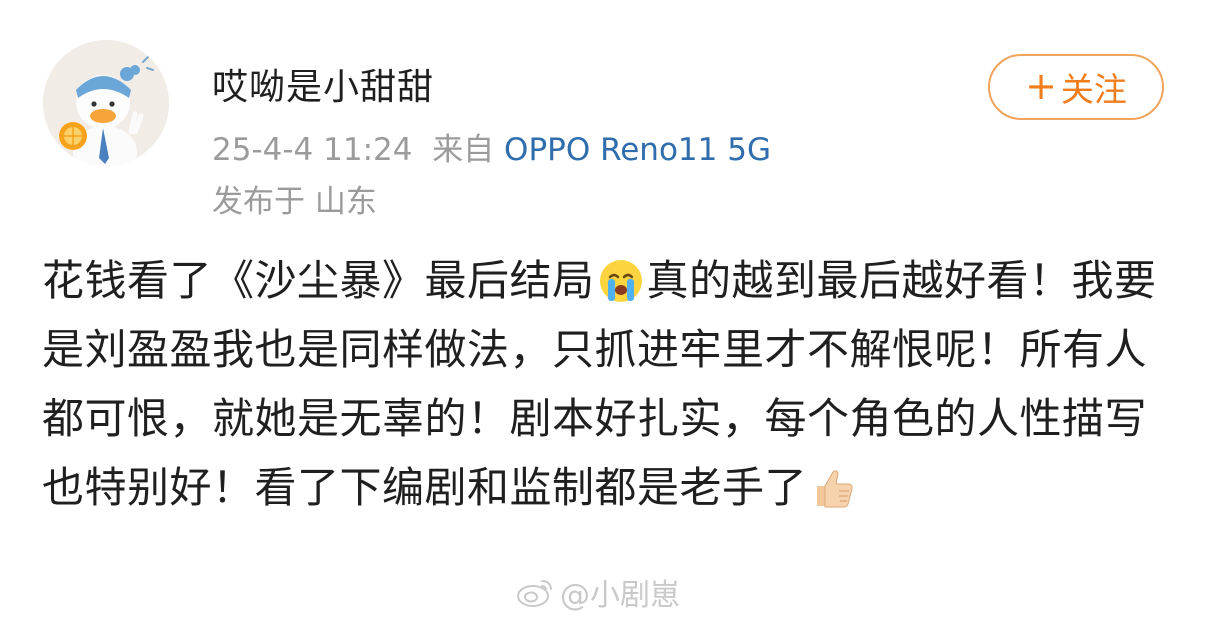 This screenshot has width=1206, height=619. I want to click on post-meta: 25-4-4 11:24 来自 OPPO Reno11 5G, so click(491, 146).